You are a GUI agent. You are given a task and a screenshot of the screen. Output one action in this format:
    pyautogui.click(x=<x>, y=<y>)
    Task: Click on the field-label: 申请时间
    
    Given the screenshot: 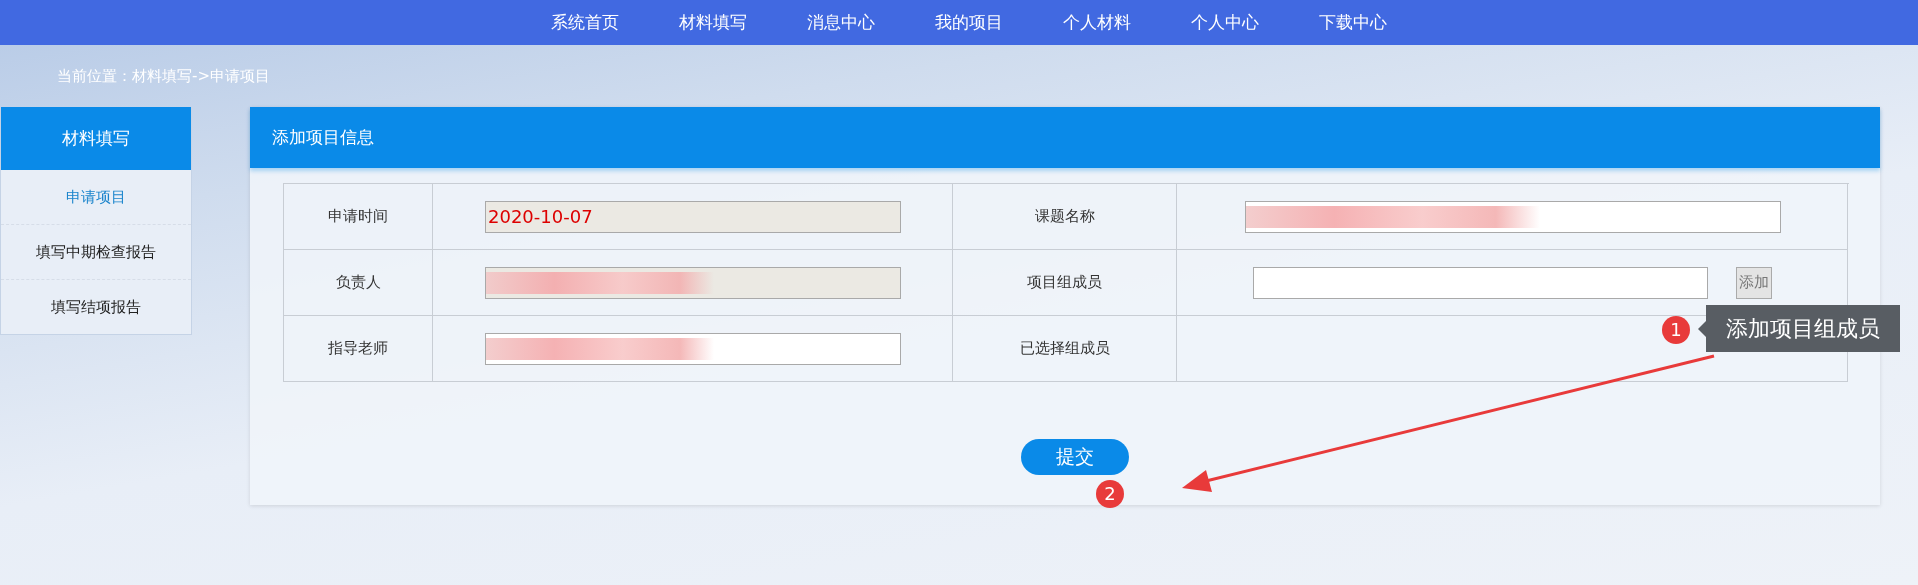 What is the action you would take?
    pyautogui.click(x=358, y=217)
    